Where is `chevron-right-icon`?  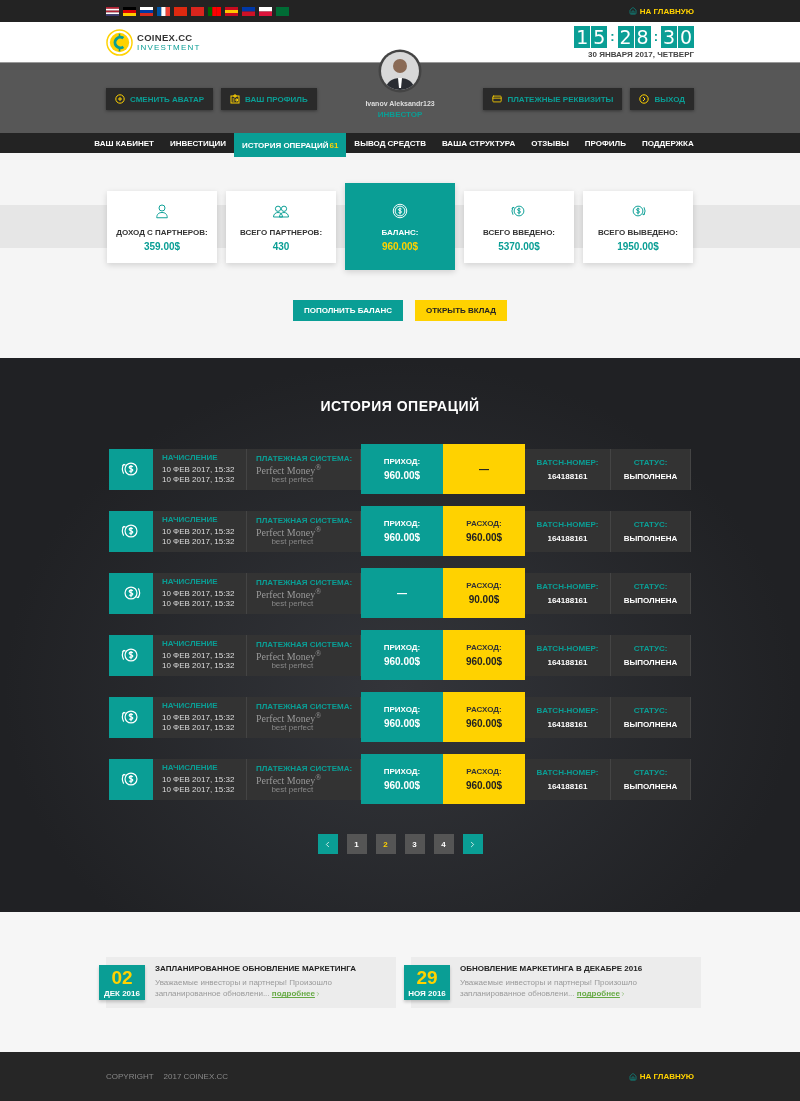 chevron-right-icon is located at coordinates (472, 844).